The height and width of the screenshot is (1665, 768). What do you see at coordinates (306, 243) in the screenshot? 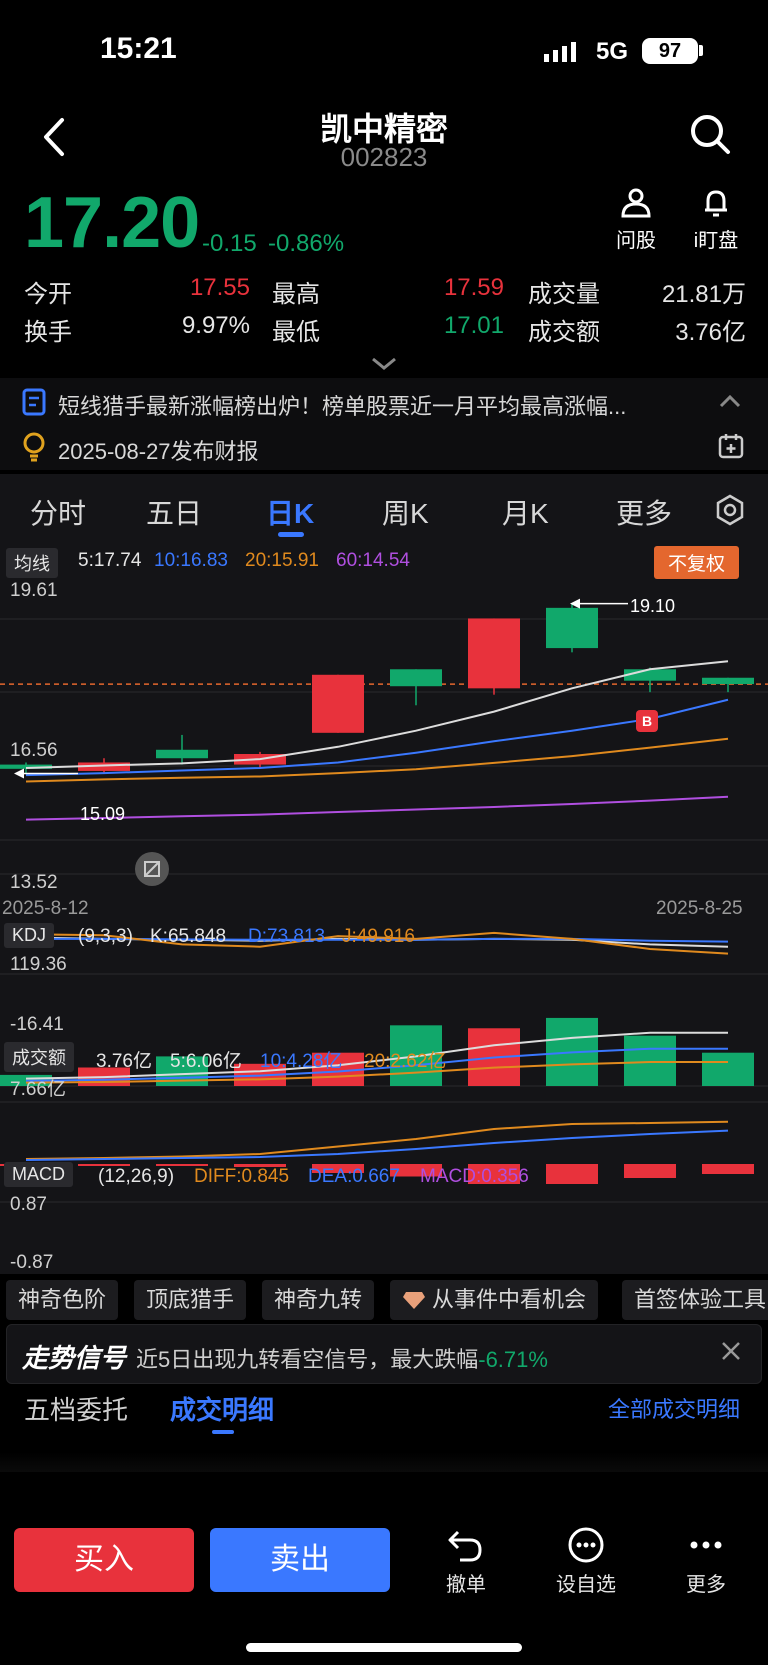
I see `price-change-percent: -0.86%` at bounding box center [306, 243].